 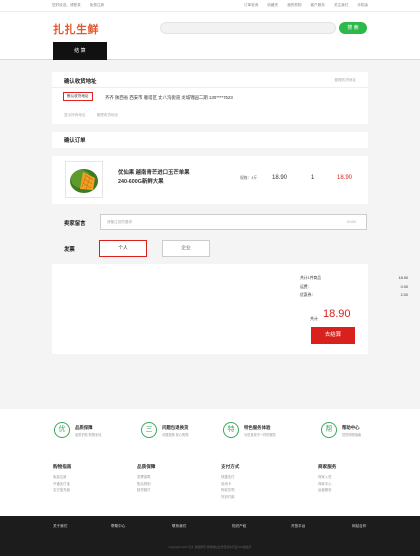 I want to click on link-column-merchant: 商家服务 商家入驻 商家中心 运营服务, so click(x=327, y=479).